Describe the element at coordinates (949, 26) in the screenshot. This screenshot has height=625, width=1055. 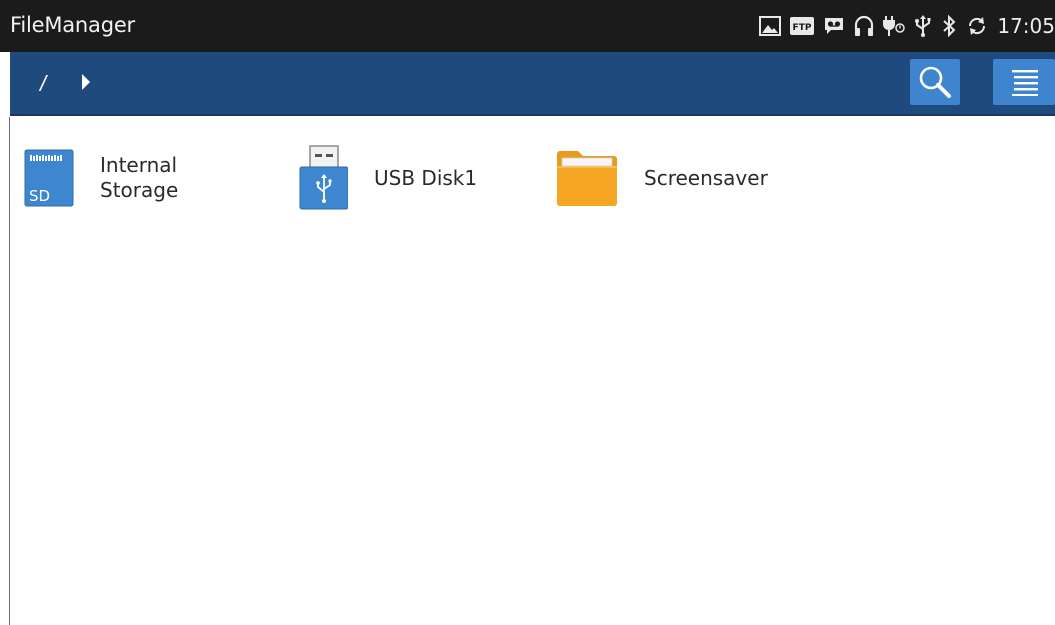
I see `bluetooth-icon` at that location.